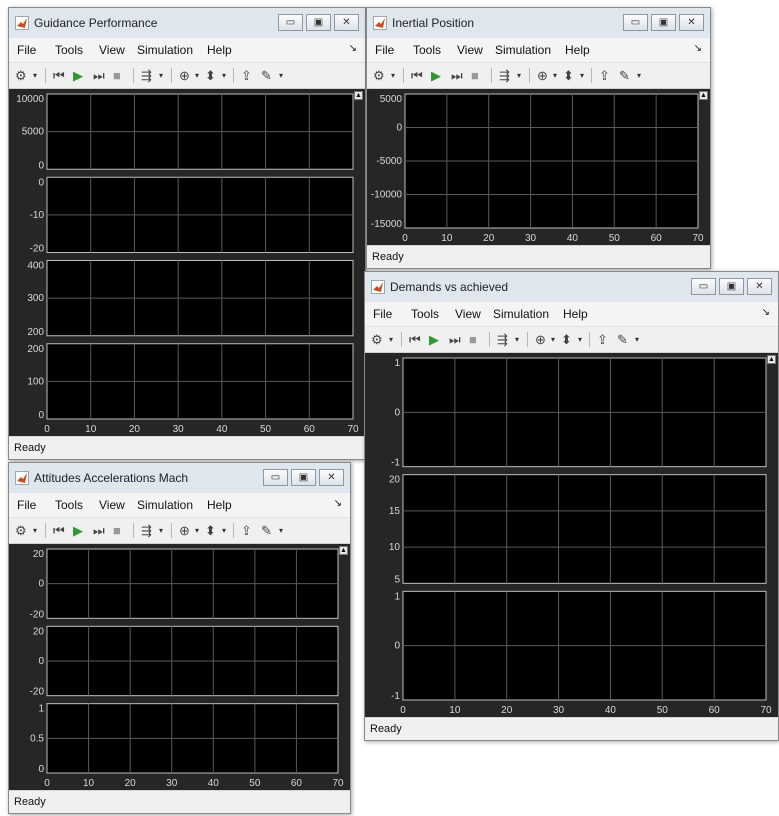  What do you see at coordinates (538, 167) in the screenshot?
I see `scope-display: 5000 0 -5000 -10000 -15000 0 10 20 30 40 50 60 70 ▲` at bounding box center [538, 167].